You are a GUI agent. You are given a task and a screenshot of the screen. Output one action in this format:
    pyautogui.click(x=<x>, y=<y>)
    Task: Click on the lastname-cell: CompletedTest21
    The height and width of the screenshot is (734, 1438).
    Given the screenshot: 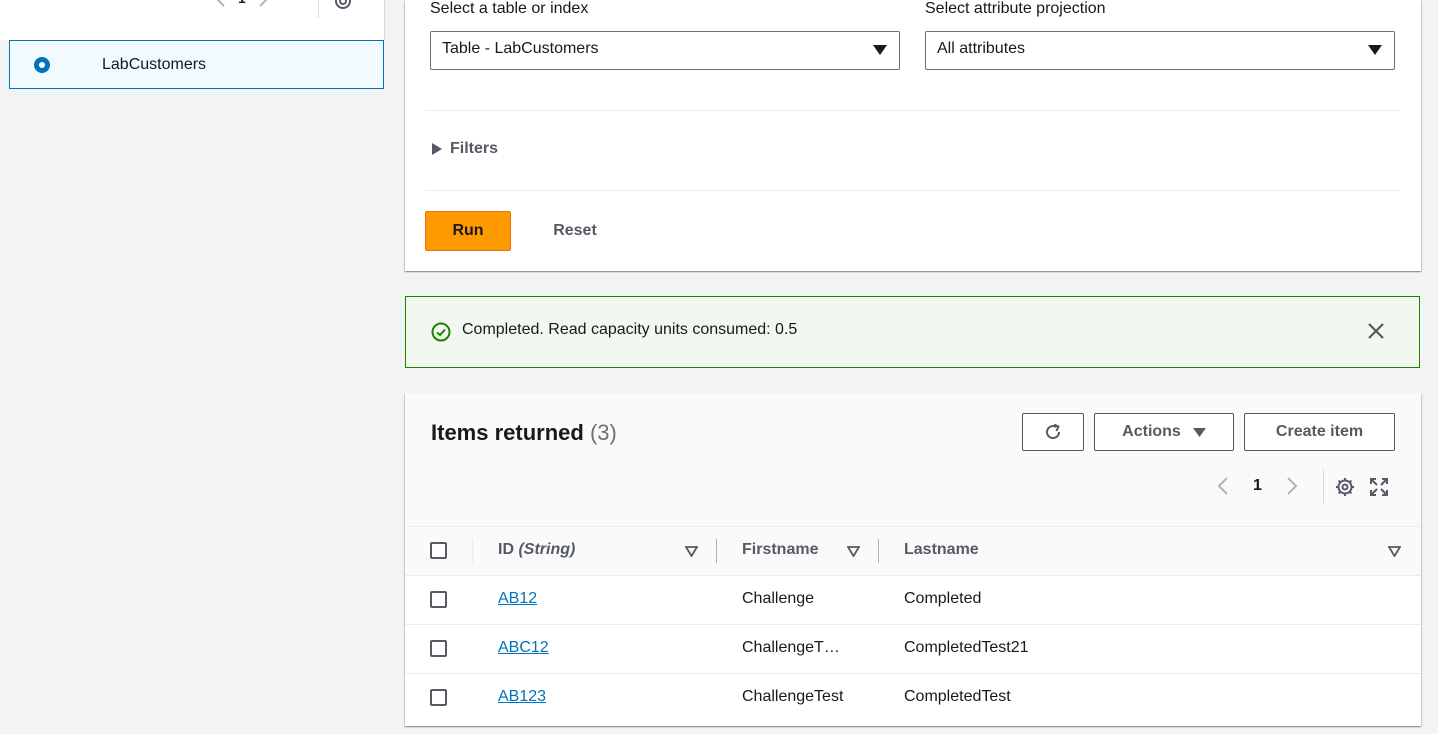 What is the action you would take?
    pyautogui.click(x=966, y=647)
    